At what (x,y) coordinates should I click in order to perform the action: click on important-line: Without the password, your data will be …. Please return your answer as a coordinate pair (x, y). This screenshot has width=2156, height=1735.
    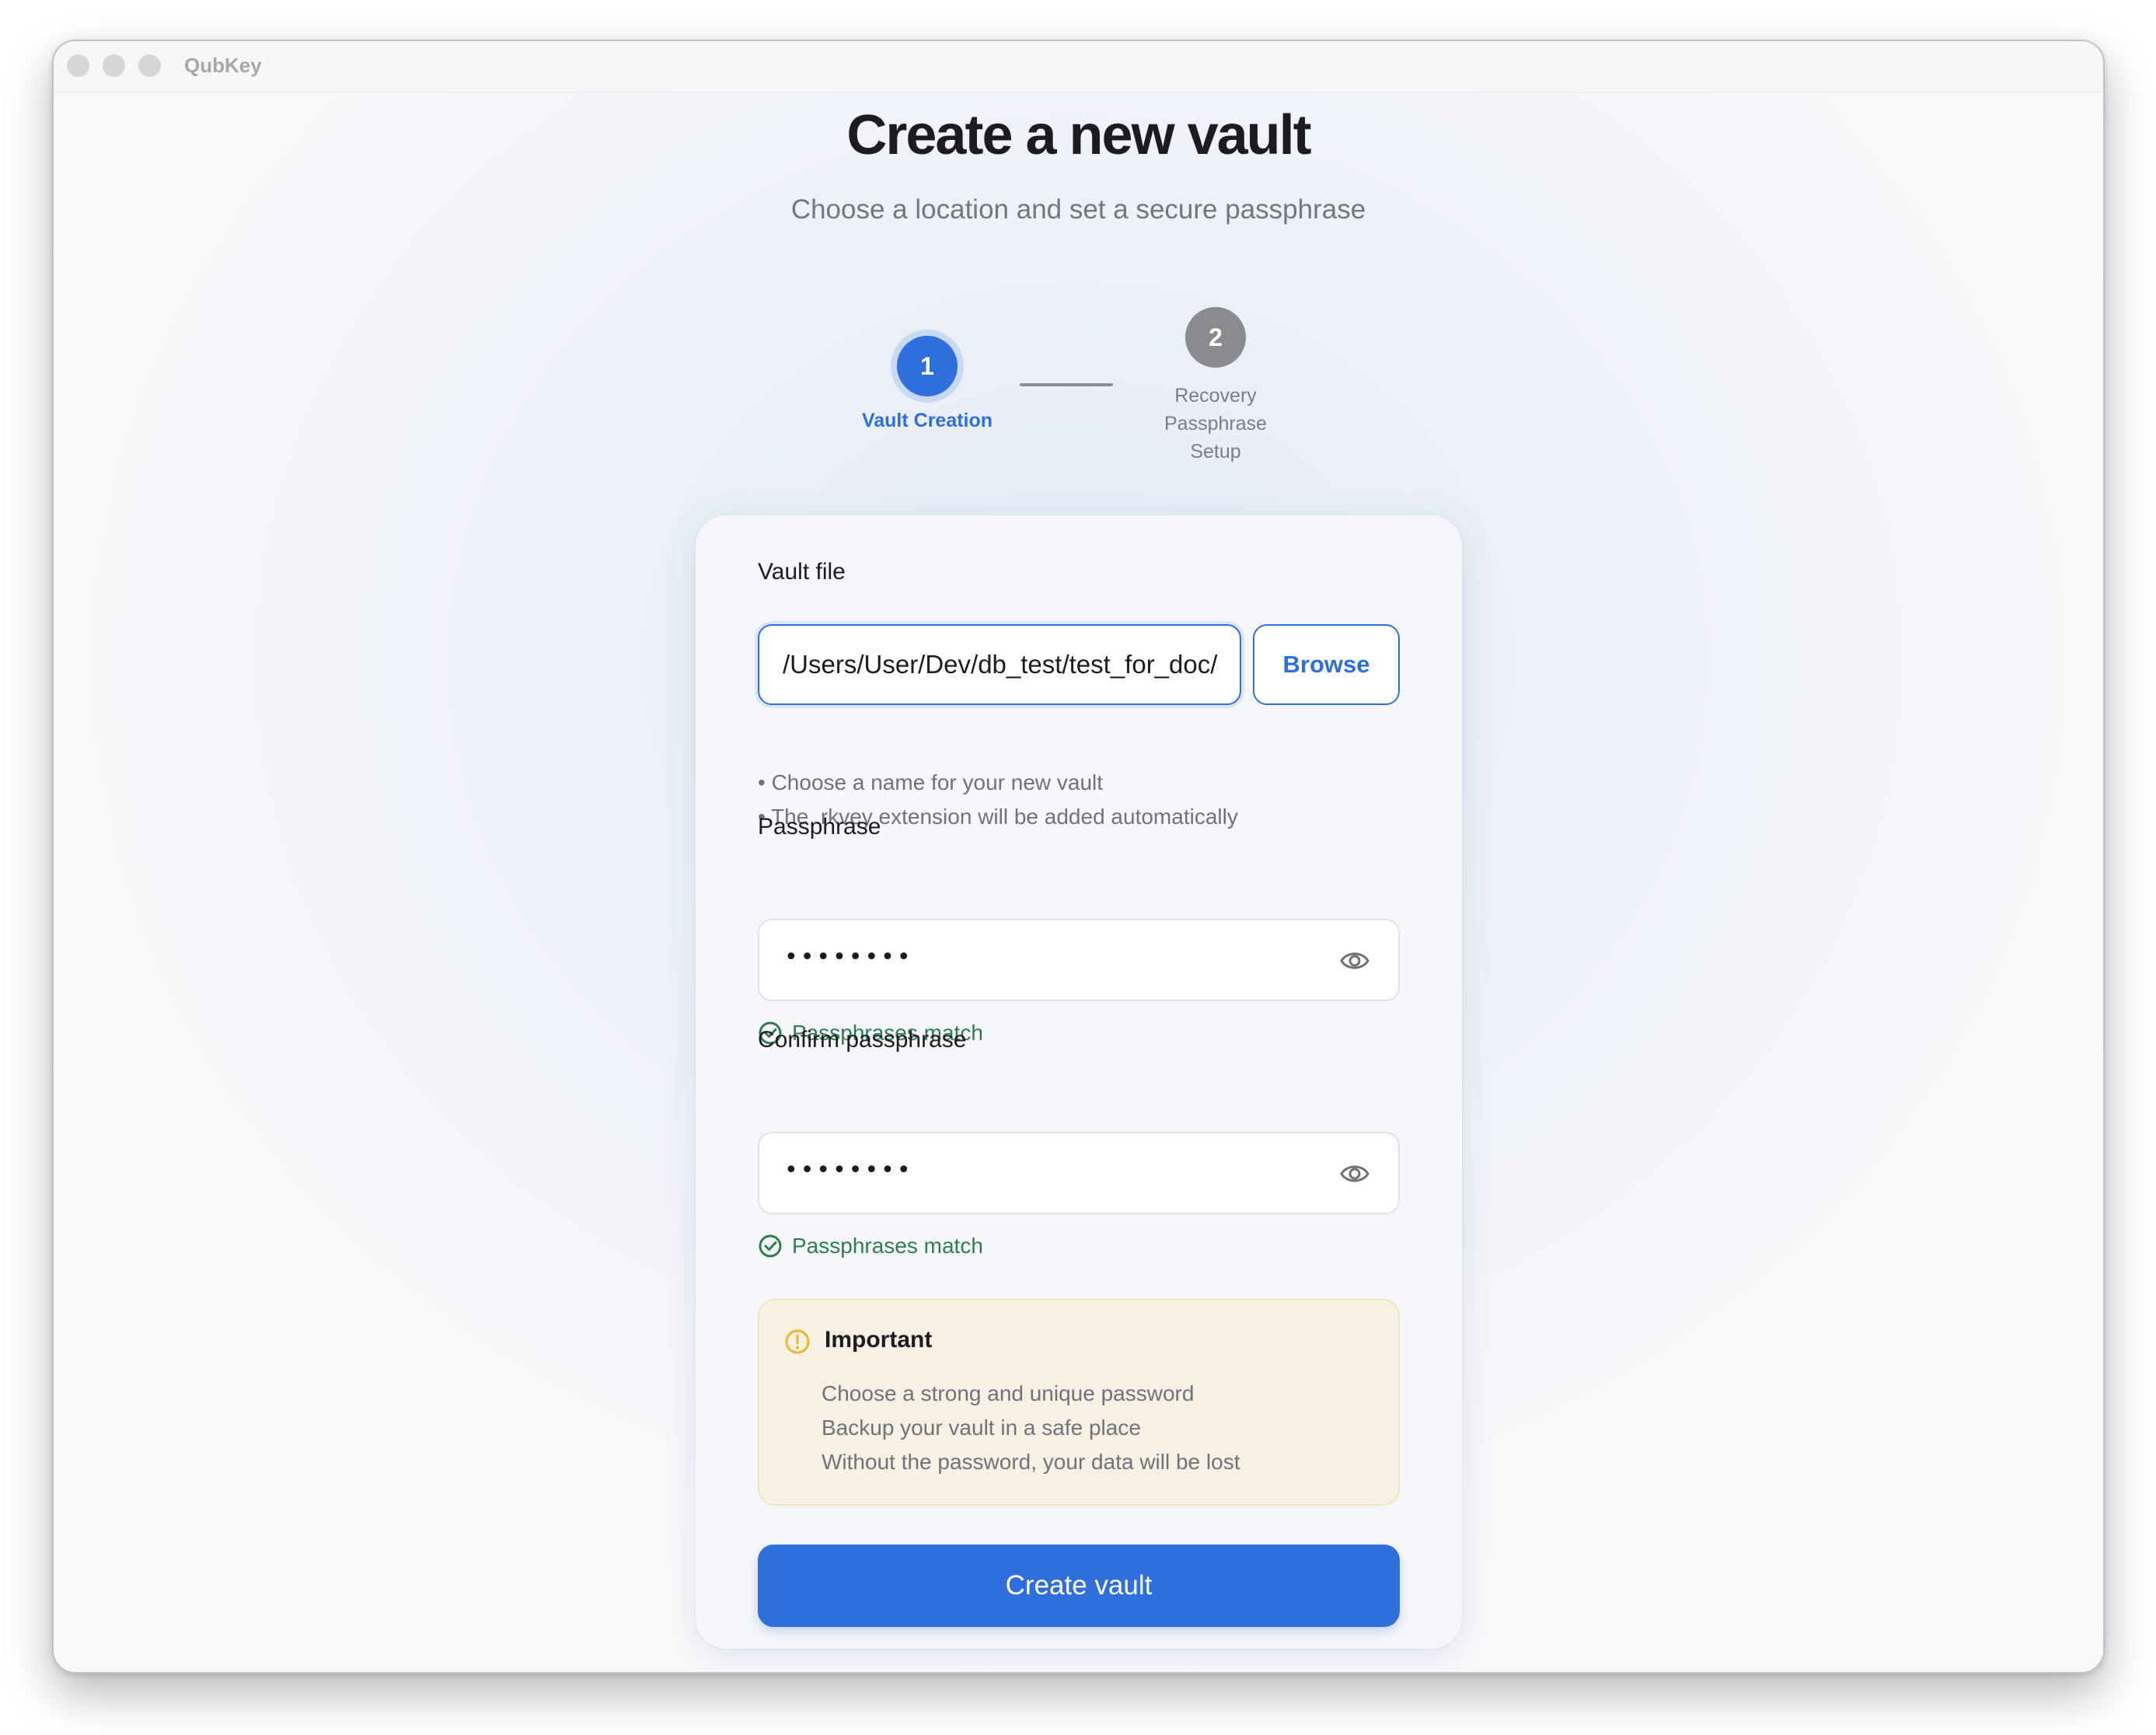
    Looking at the image, I should click on (1031, 1462).